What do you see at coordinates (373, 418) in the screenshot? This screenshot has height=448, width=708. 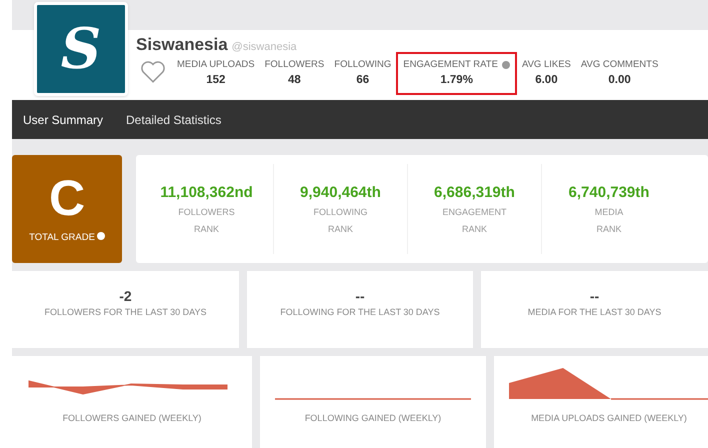 I see `chart-label: FOLLOWING GAINED (WEEKLY)` at bounding box center [373, 418].